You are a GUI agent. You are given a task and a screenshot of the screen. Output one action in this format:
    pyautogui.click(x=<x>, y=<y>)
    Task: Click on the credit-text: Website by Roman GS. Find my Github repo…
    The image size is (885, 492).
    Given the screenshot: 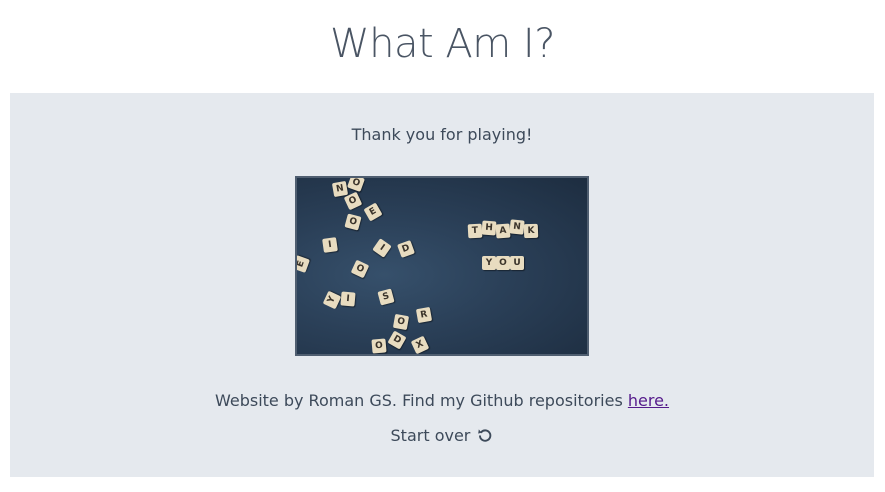 What is the action you would take?
    pyautogui.click(x=421, y=400)
    